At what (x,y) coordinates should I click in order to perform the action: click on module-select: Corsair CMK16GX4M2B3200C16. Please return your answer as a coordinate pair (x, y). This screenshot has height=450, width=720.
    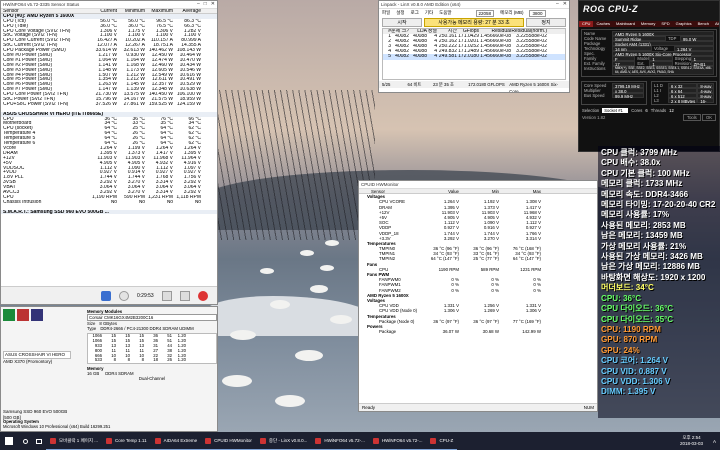
    Looking at the image, I should click on (152, 317).